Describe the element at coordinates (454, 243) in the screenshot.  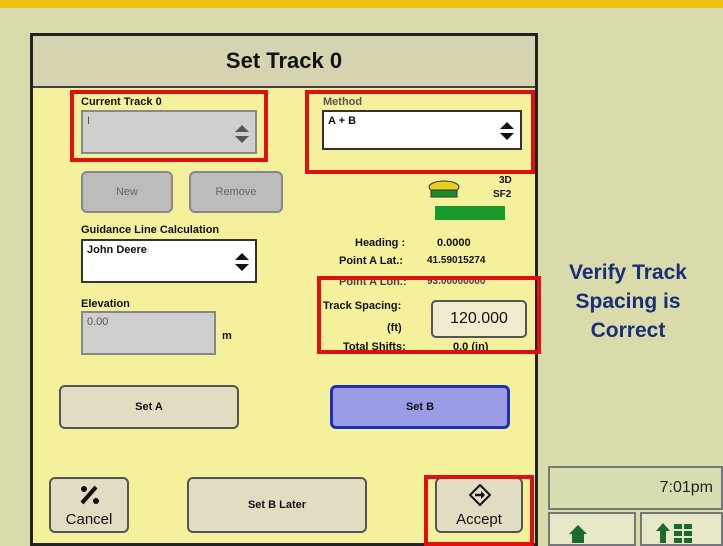
I see `heading-value: 0.0000` at that location.